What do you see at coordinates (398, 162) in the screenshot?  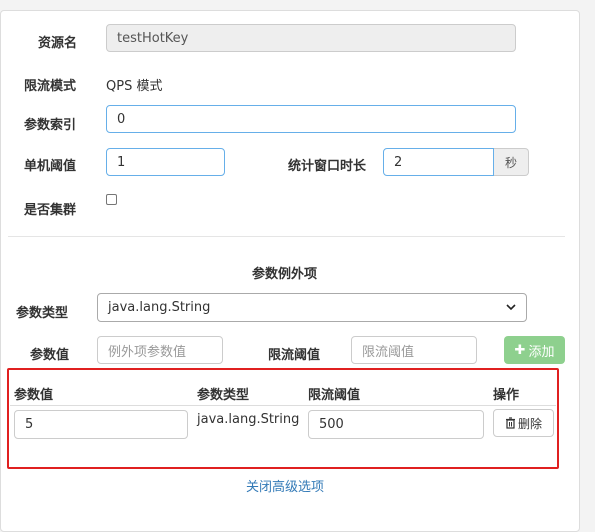 I see `window-duration-value: 2` at bounding box center [398, 162].